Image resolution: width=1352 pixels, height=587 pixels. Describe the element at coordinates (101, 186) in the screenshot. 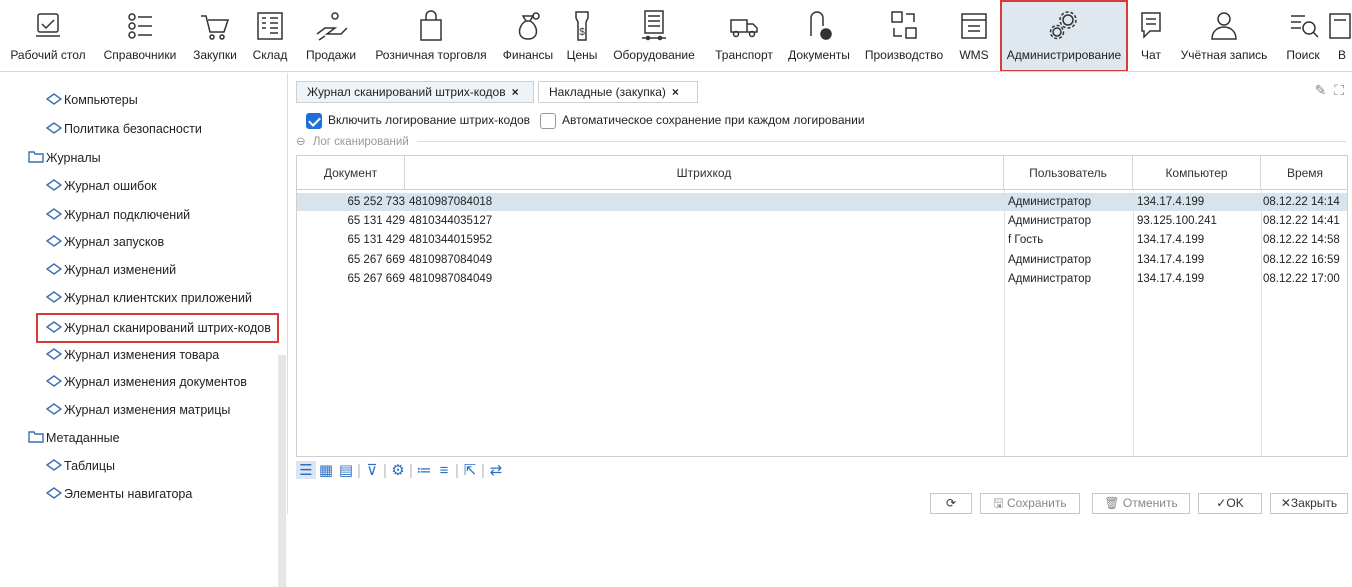

I see `sidebar-item-error-log: Журнал ошибок` at that location.